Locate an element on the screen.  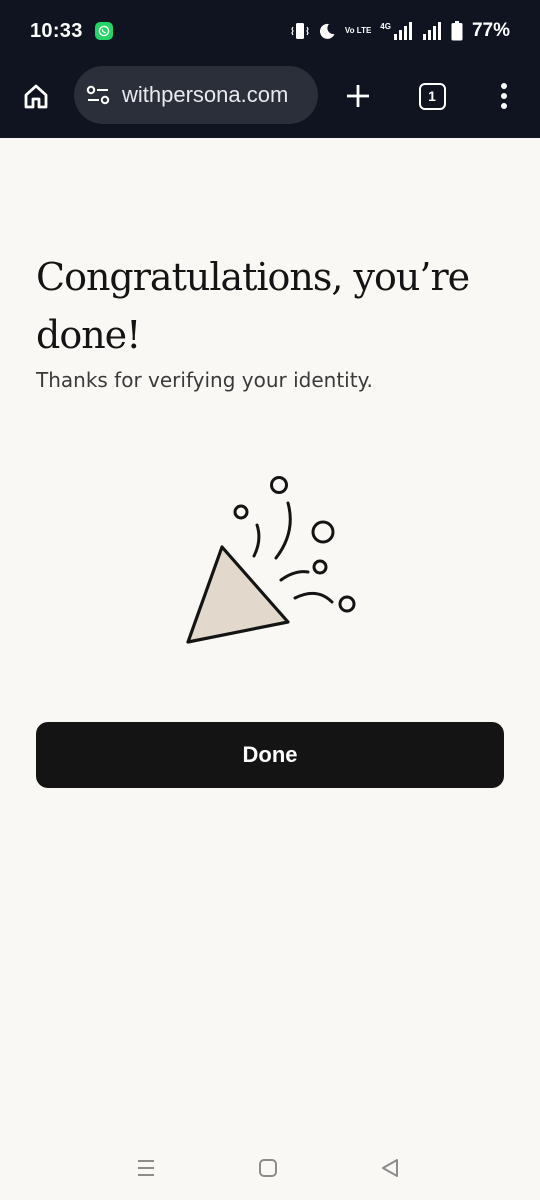
volte-indicator: Vo LTE is located at coordinates (358, 30).